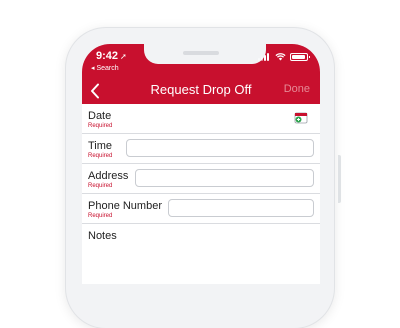 The height and width of the screenshot is (328, 400). What do you see at coordinates (107, 56) in the screenshot?
I see `status-time-text: 9:42` at bounding box center [107, 56].